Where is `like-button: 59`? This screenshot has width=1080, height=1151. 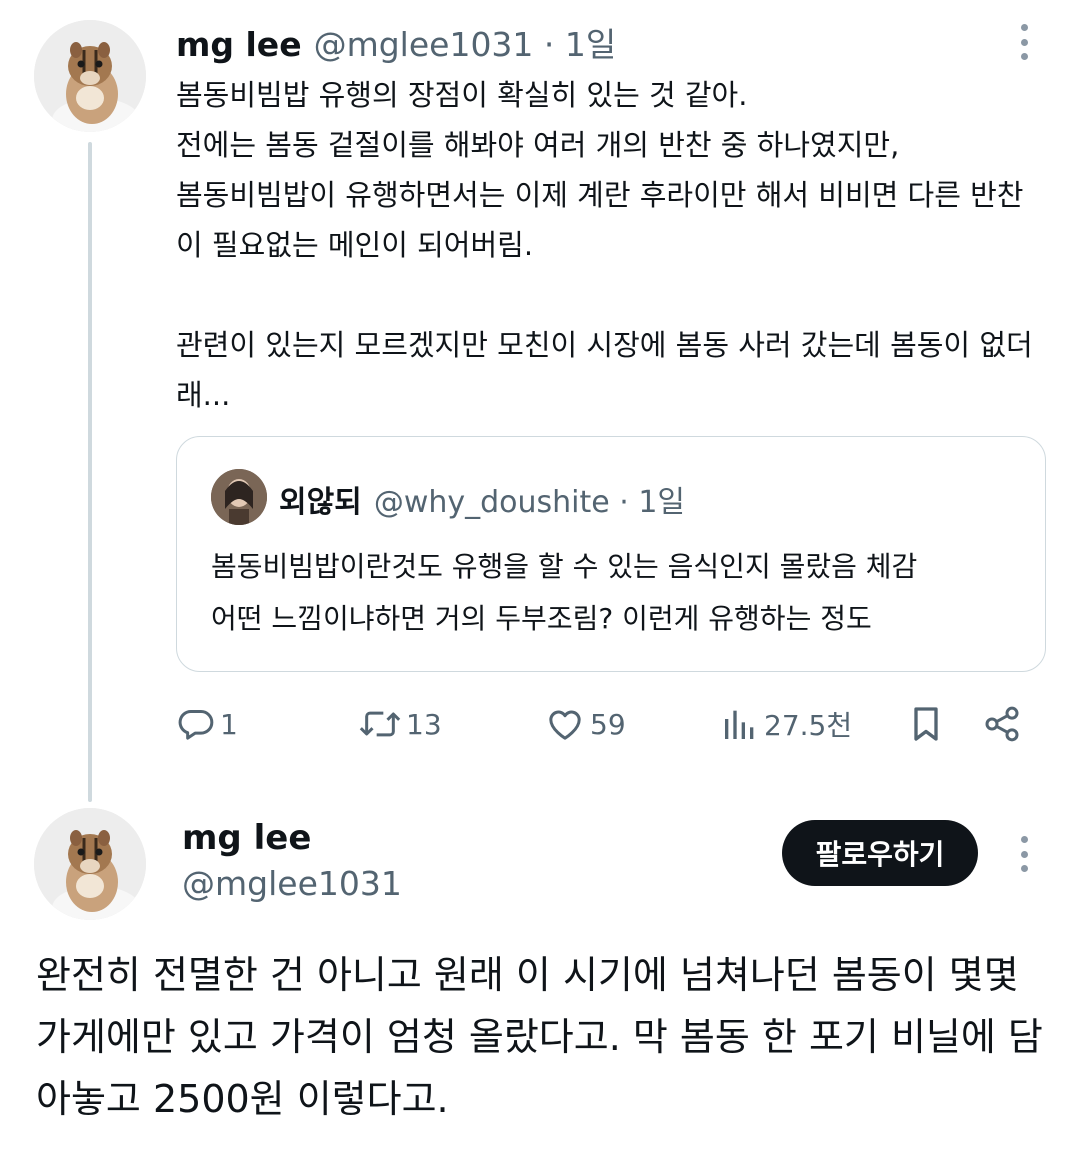
like-button: 59 is located at coordinates (585, 724).